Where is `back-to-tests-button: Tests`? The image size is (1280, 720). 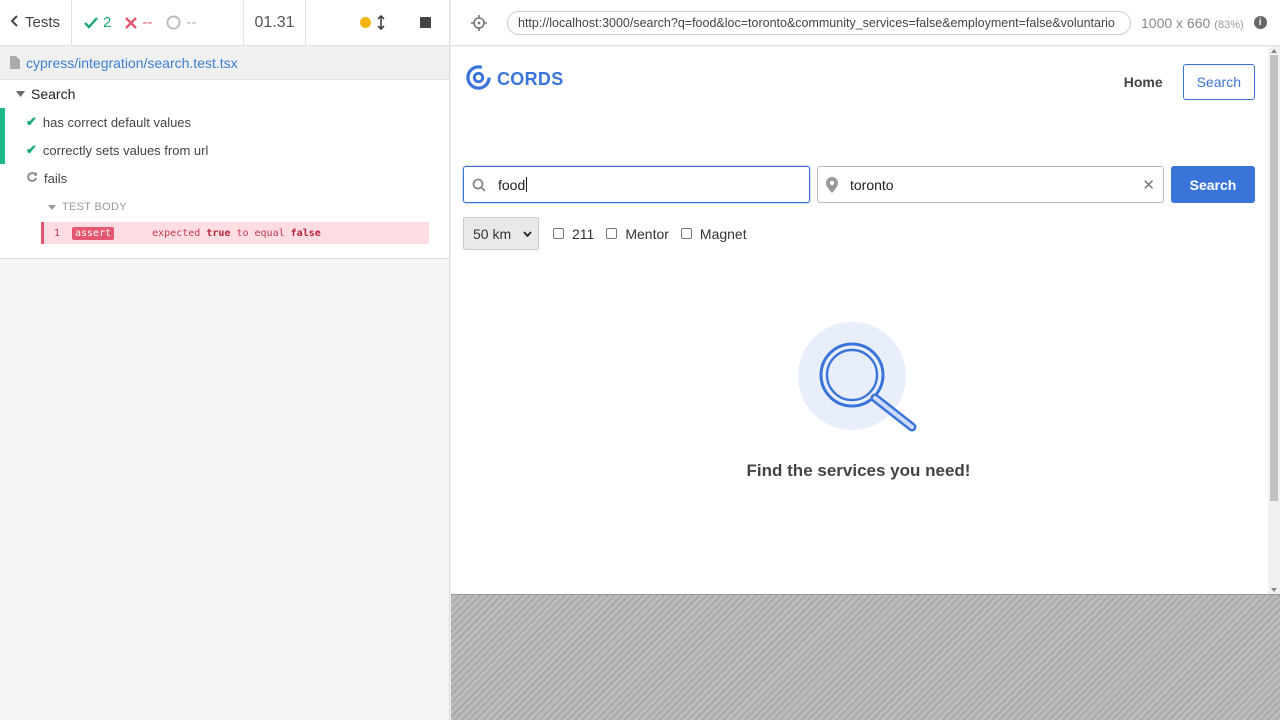 back-to-tests-button: Tests is located at coordinates (36, 22).